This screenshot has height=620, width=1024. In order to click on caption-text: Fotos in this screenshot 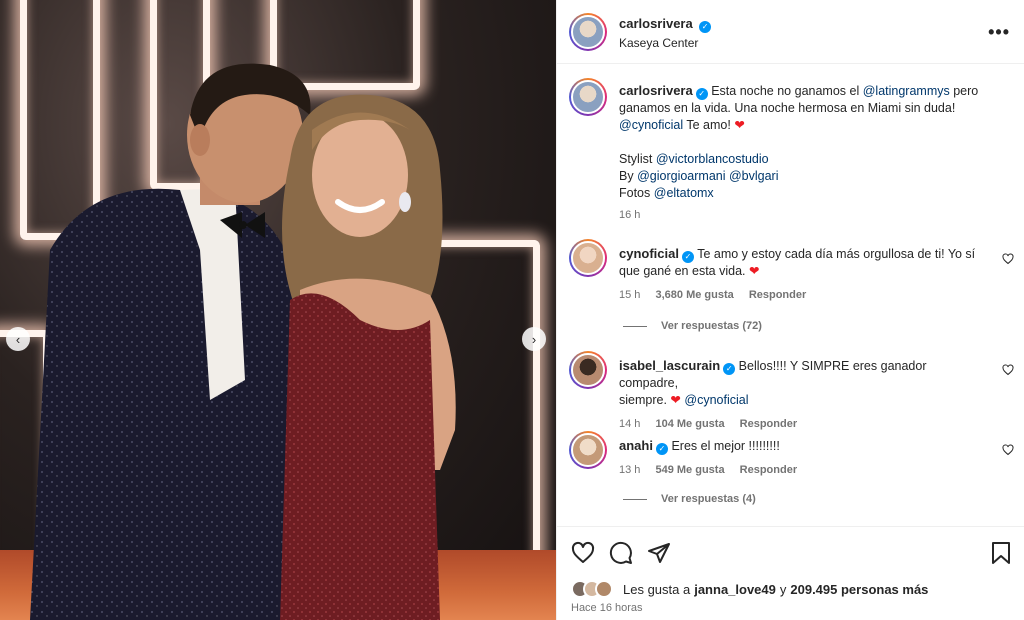, I will do `click(635, 193)`.